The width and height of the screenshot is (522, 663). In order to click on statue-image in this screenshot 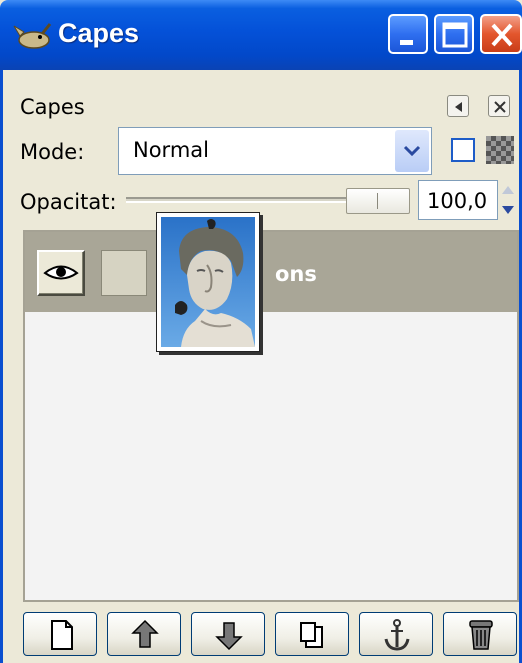, I will do `click(208, 282)`.